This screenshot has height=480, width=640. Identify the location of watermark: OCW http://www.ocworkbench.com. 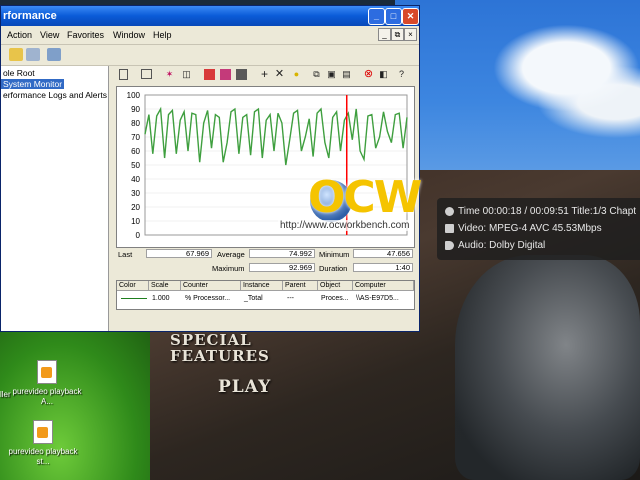
(363, 205).